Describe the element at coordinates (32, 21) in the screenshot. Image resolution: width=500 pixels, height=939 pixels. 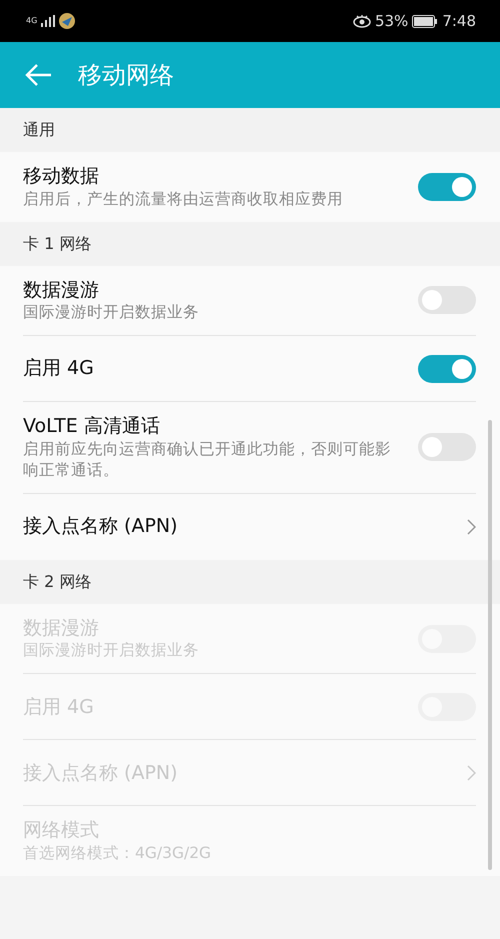
I see `network-type: 4G` at that location.